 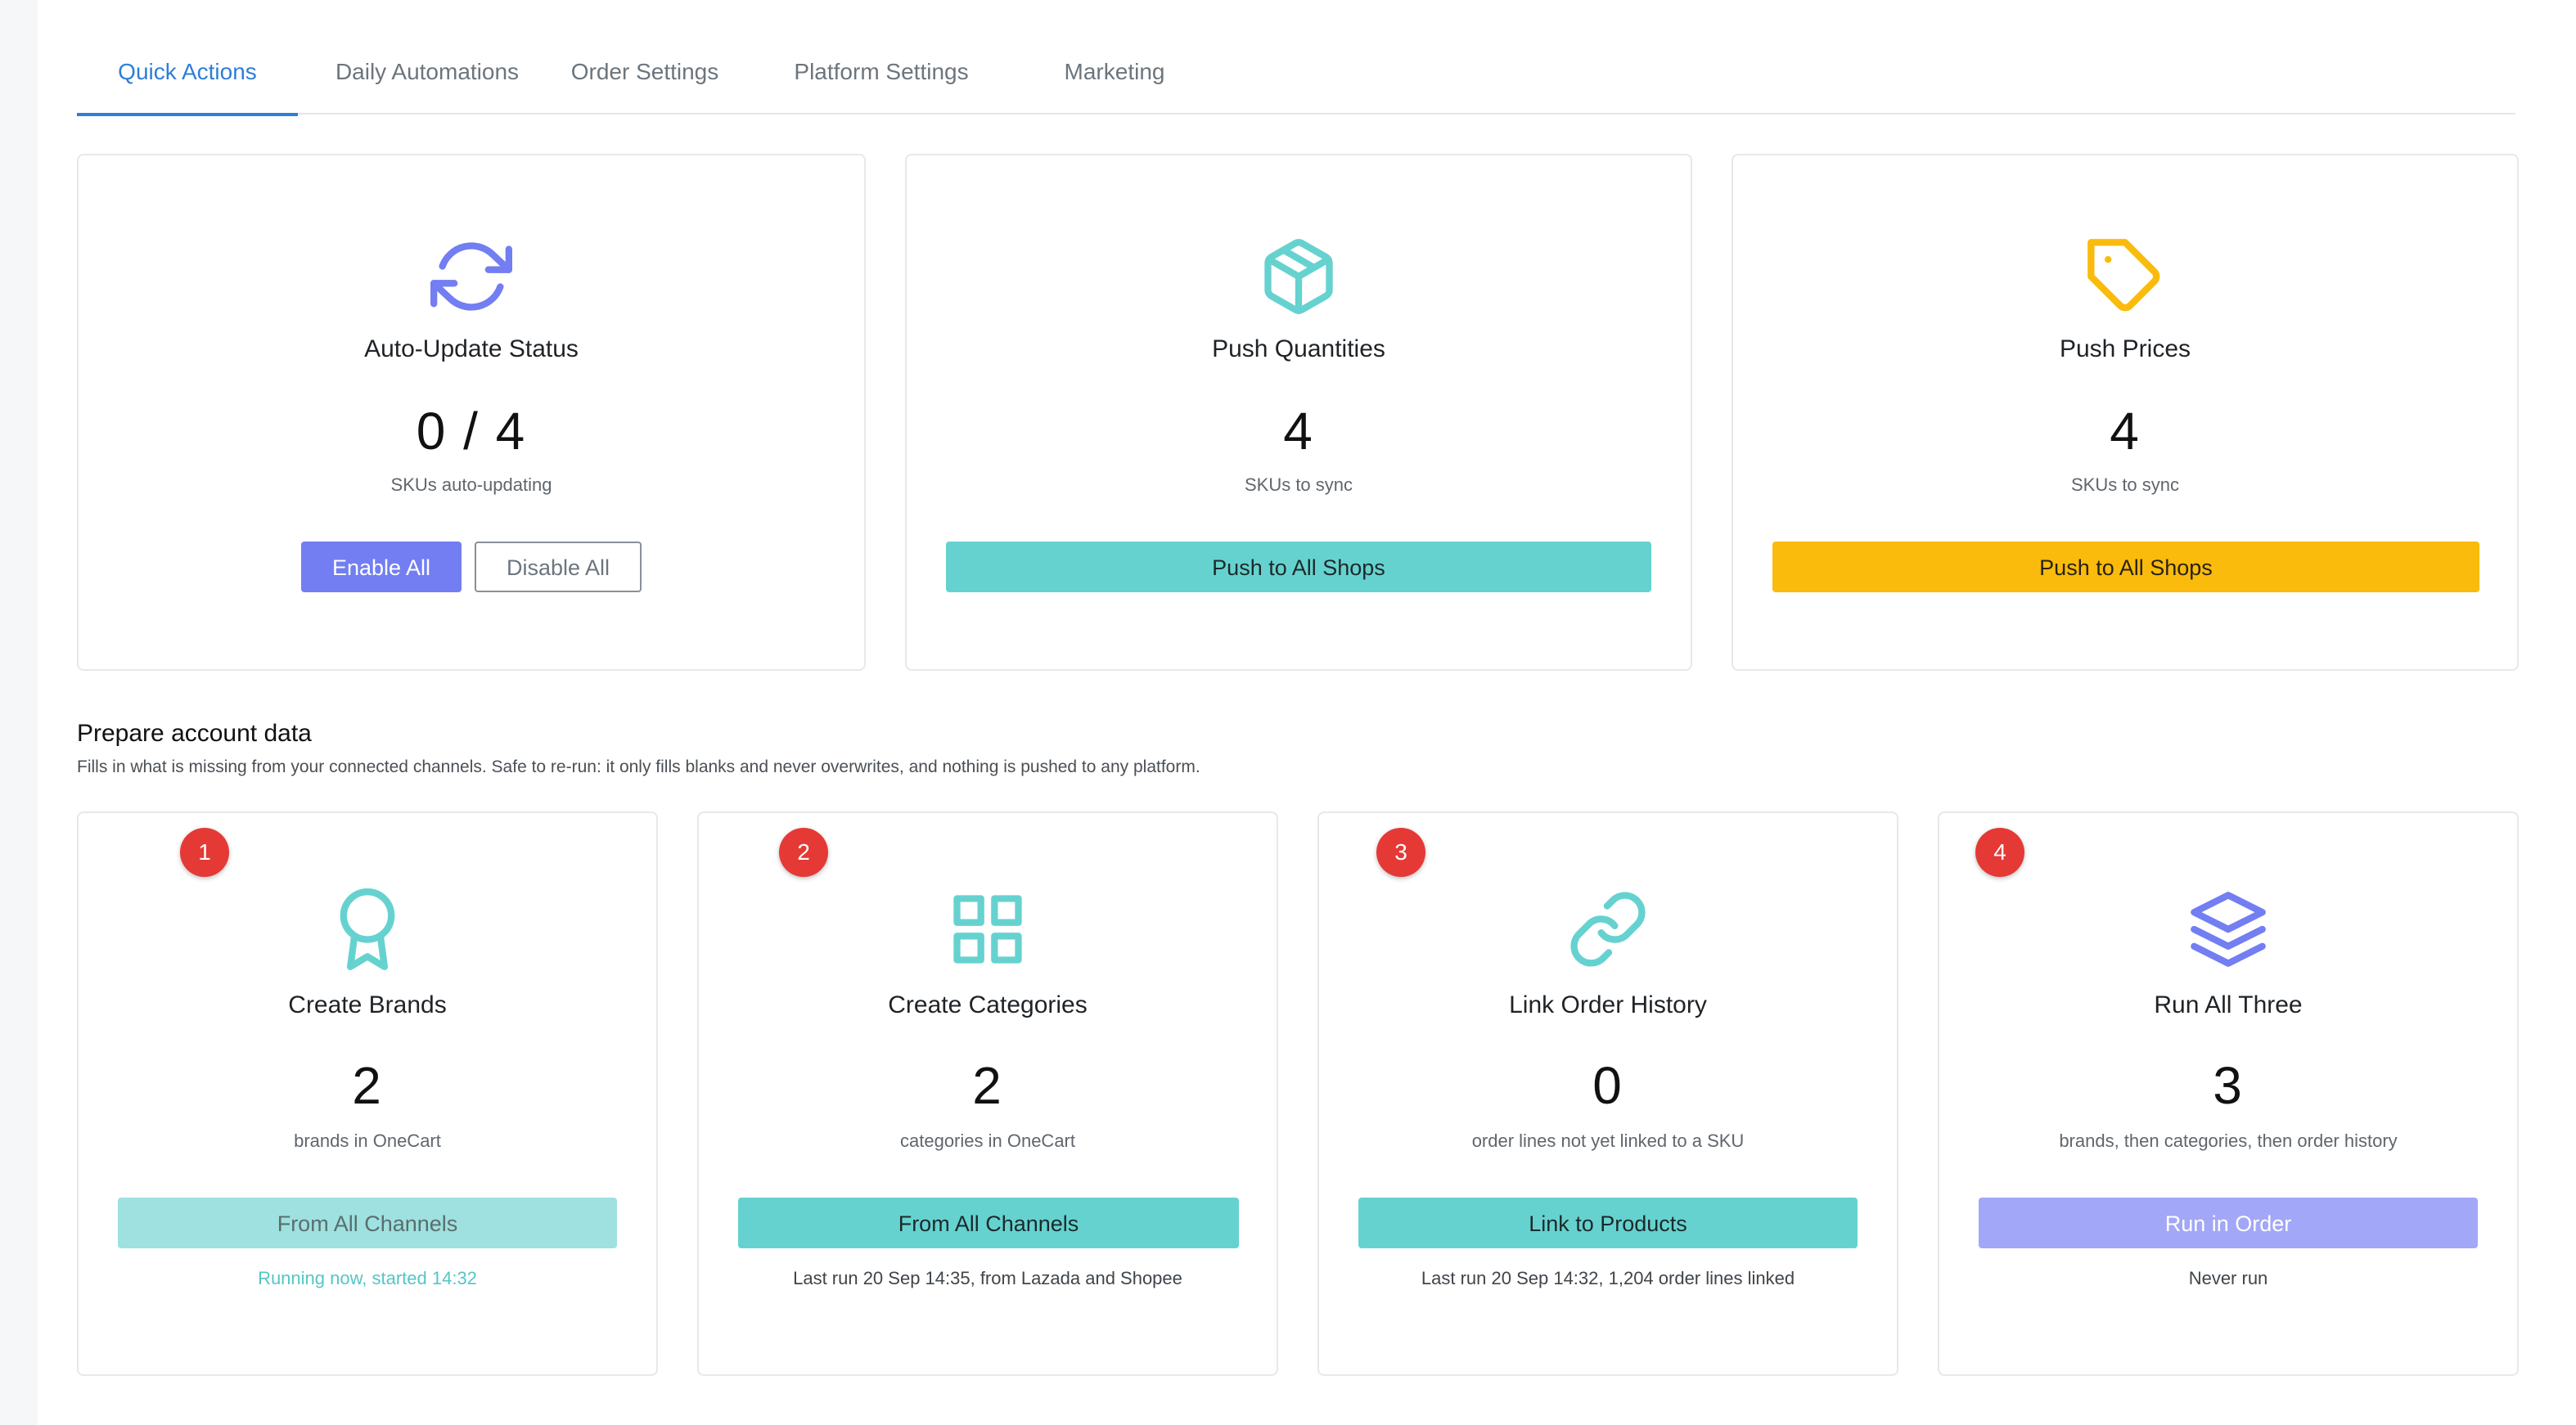 I want to click on categories-count: 2, so click(x=987, y=1085).